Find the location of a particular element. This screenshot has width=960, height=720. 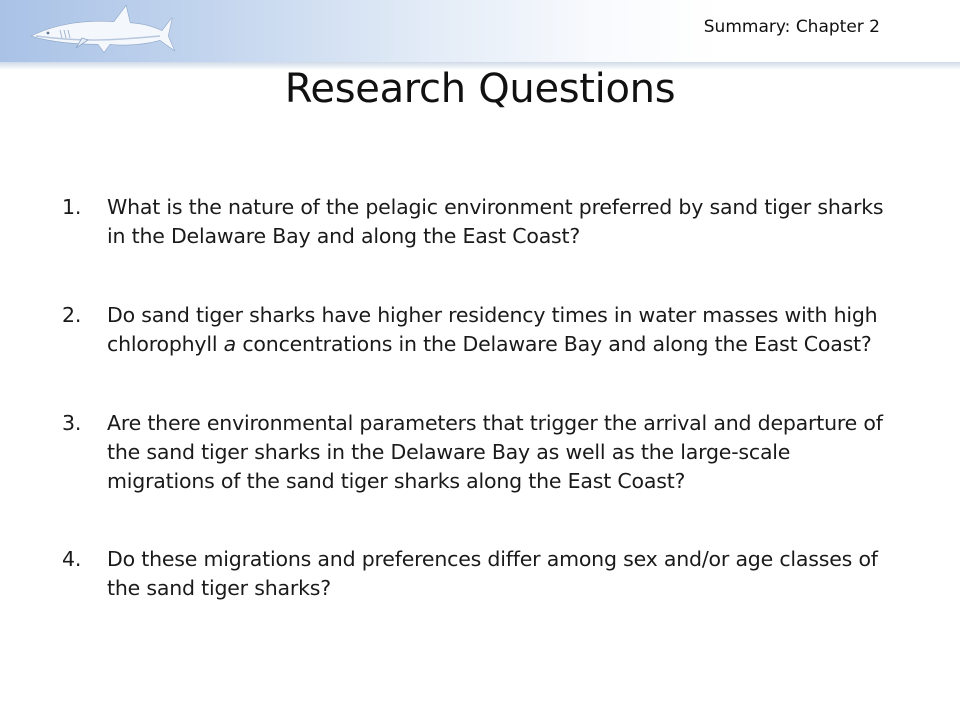

chapter-label: Summary: Chapter 2 is located at coordinates (791, 27).